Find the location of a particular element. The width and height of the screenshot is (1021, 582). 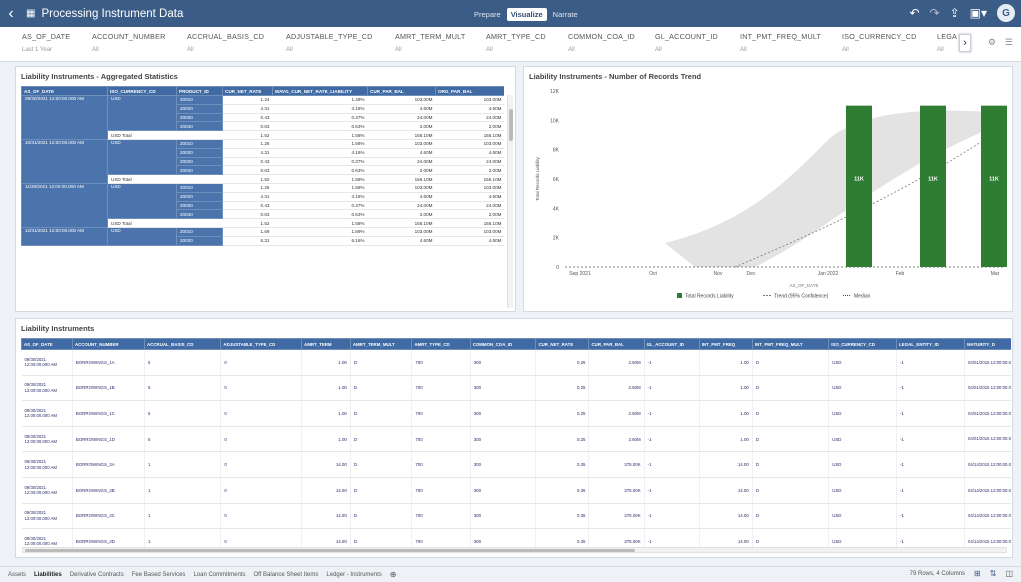

liability-col-header: ACCOUNT_NUMBER is located at coordinates (108, 344).